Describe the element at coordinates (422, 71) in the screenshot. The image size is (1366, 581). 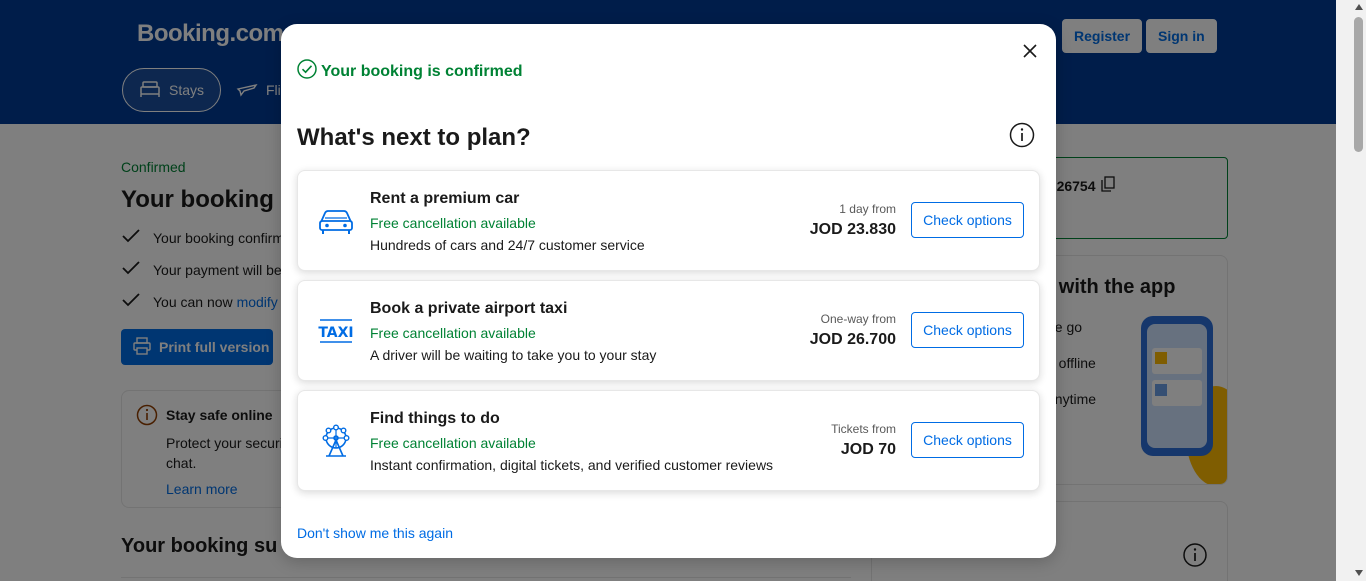
I see `confirmation-text: Your booking is confirmed` at that location.